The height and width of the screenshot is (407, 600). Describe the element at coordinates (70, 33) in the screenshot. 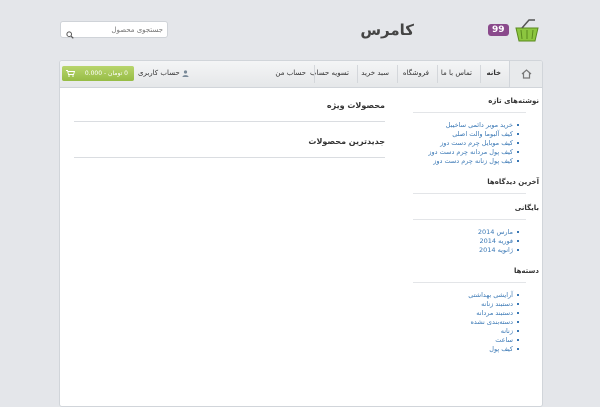

I see `search-icon` at that location.